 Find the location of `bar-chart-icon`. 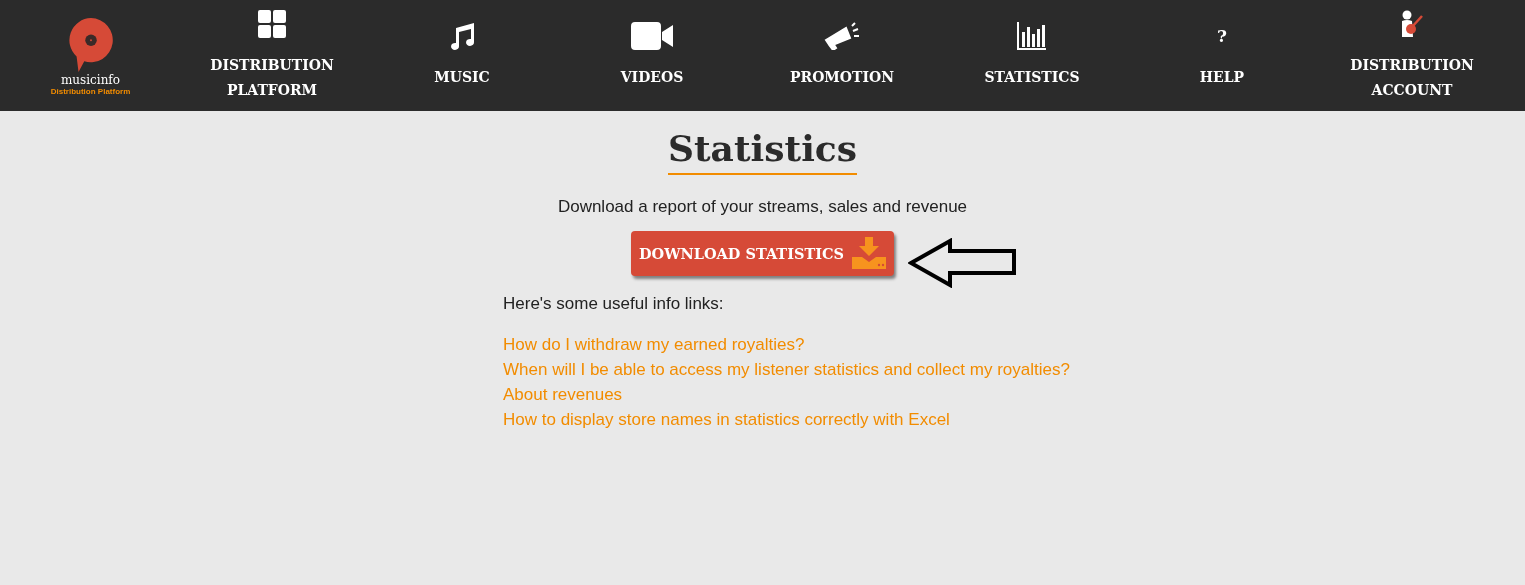

bar-chart-icon is located at coordinates (1032, 36).